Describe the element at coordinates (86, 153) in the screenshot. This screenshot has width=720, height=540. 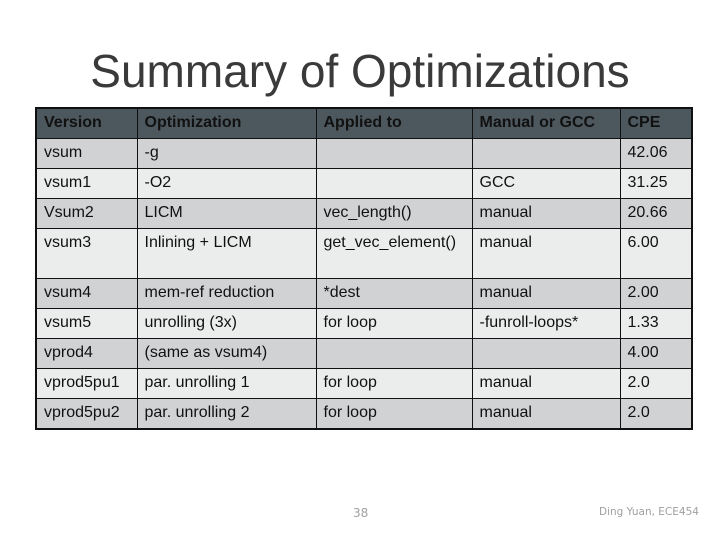
I see `cell-version: vsum` at that location.